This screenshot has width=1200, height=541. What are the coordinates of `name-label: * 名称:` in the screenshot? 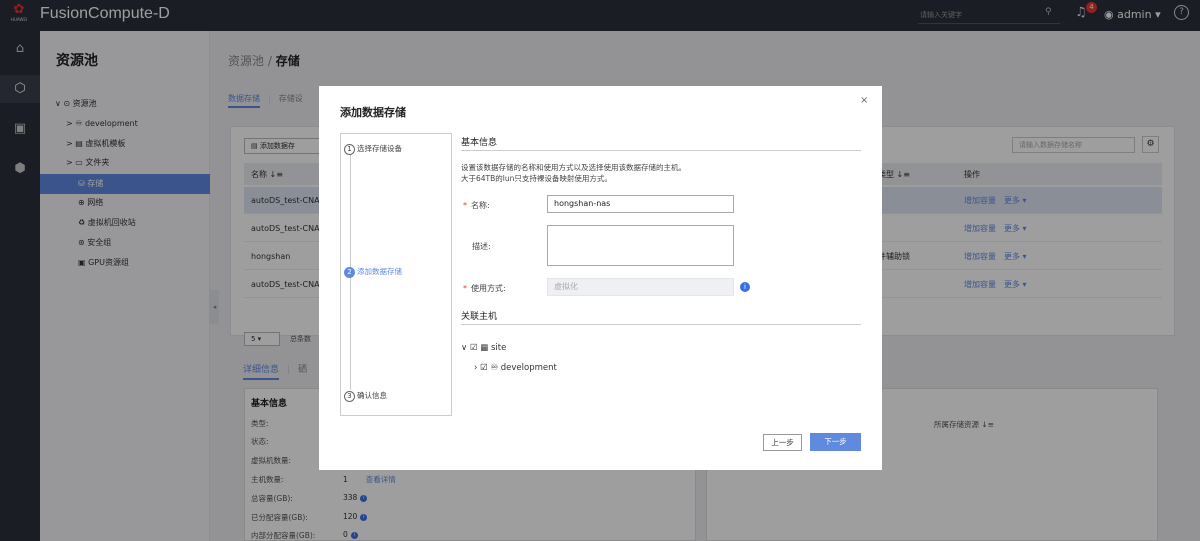 It's located at (476, 205).